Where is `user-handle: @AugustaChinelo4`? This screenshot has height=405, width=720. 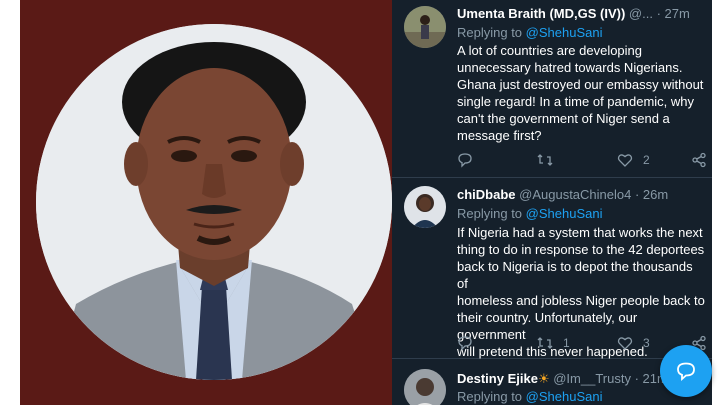 user-handle: @AugustaChinelo4 is located at coordinates (575, 194).